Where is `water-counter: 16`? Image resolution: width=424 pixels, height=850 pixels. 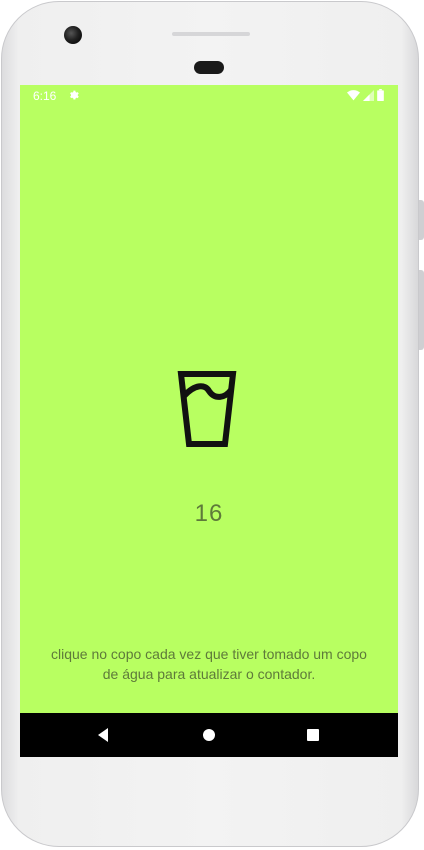 water-counter: 16 is located at coordinates (209, 513).